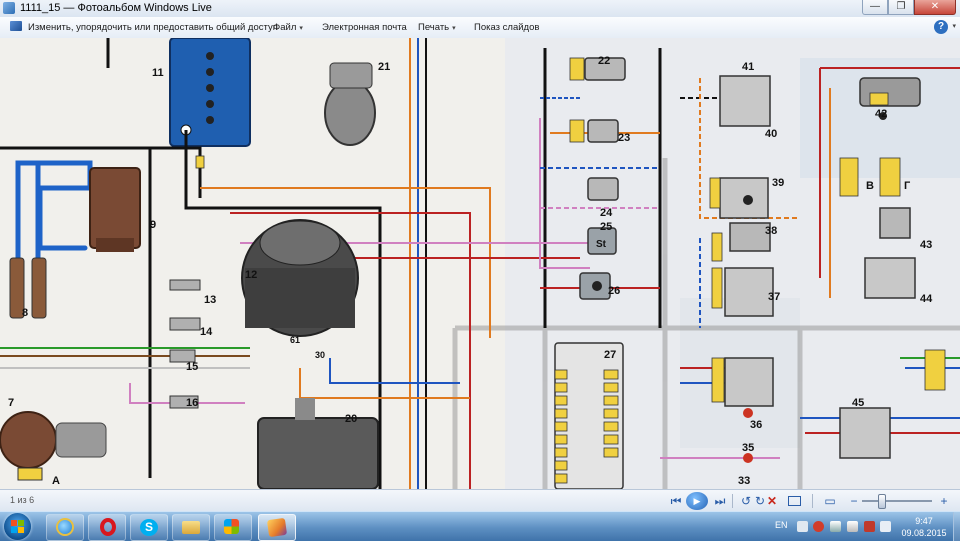 The height and width of the screenshot is (541, 960). Describe the element at coordinates (774, 297) in the screenshot. I see `svg-text: 37` at that location.